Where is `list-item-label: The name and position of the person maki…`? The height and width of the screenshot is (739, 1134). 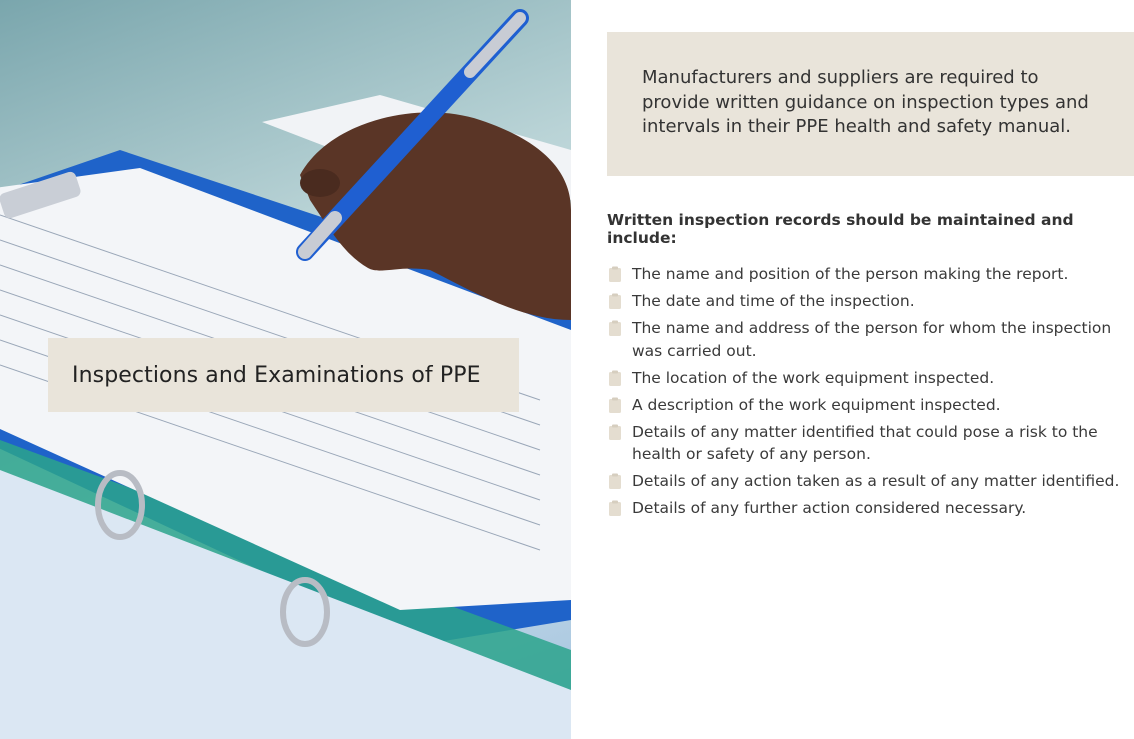 list-item-label: The name and position of the person maki… is located at coordinates (850, 274).